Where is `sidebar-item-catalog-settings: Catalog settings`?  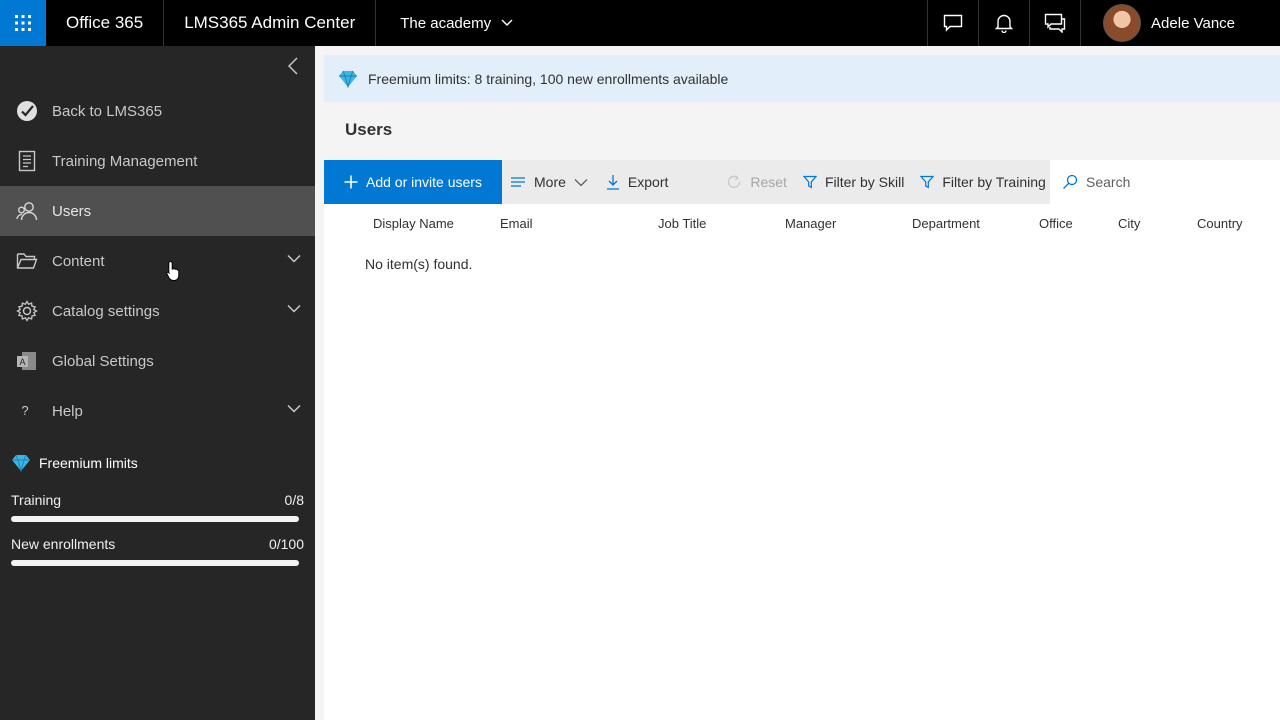 sidebar-item-catalog-settings: Catalog settings is located at coordinates (157, 311).